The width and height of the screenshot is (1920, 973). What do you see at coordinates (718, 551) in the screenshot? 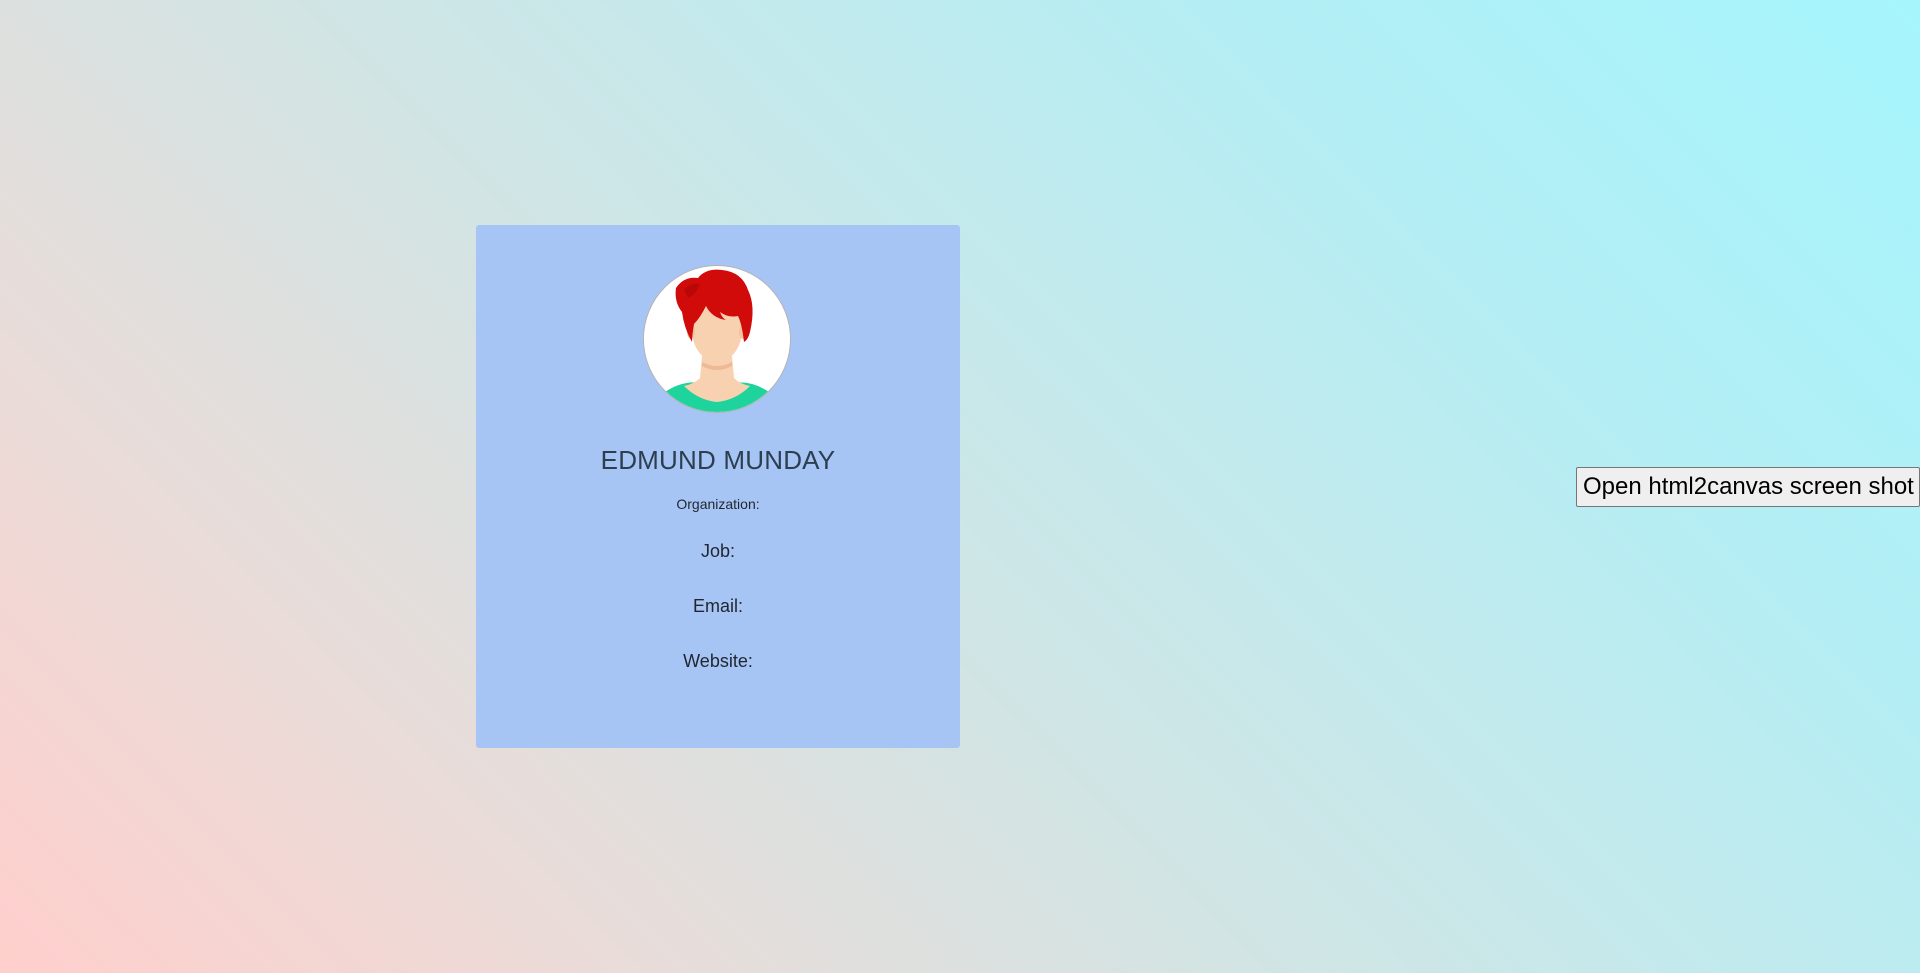
I see `job-label: Job:` at bounding box center [718, 551].